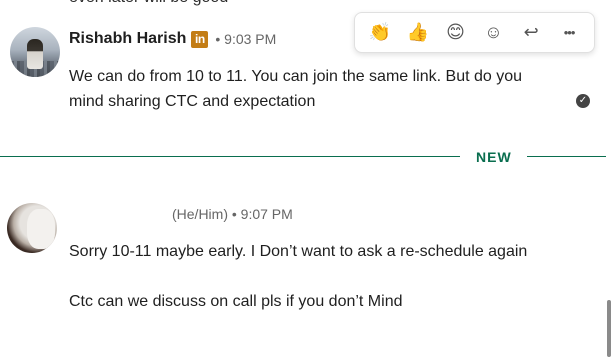 Image resolution: width=611 pixels, height=357 pixels. What do you see at coordinates (531, 33) in the screenshot?
I see `reply-icon: ↩` at bounding box center [531, 33].